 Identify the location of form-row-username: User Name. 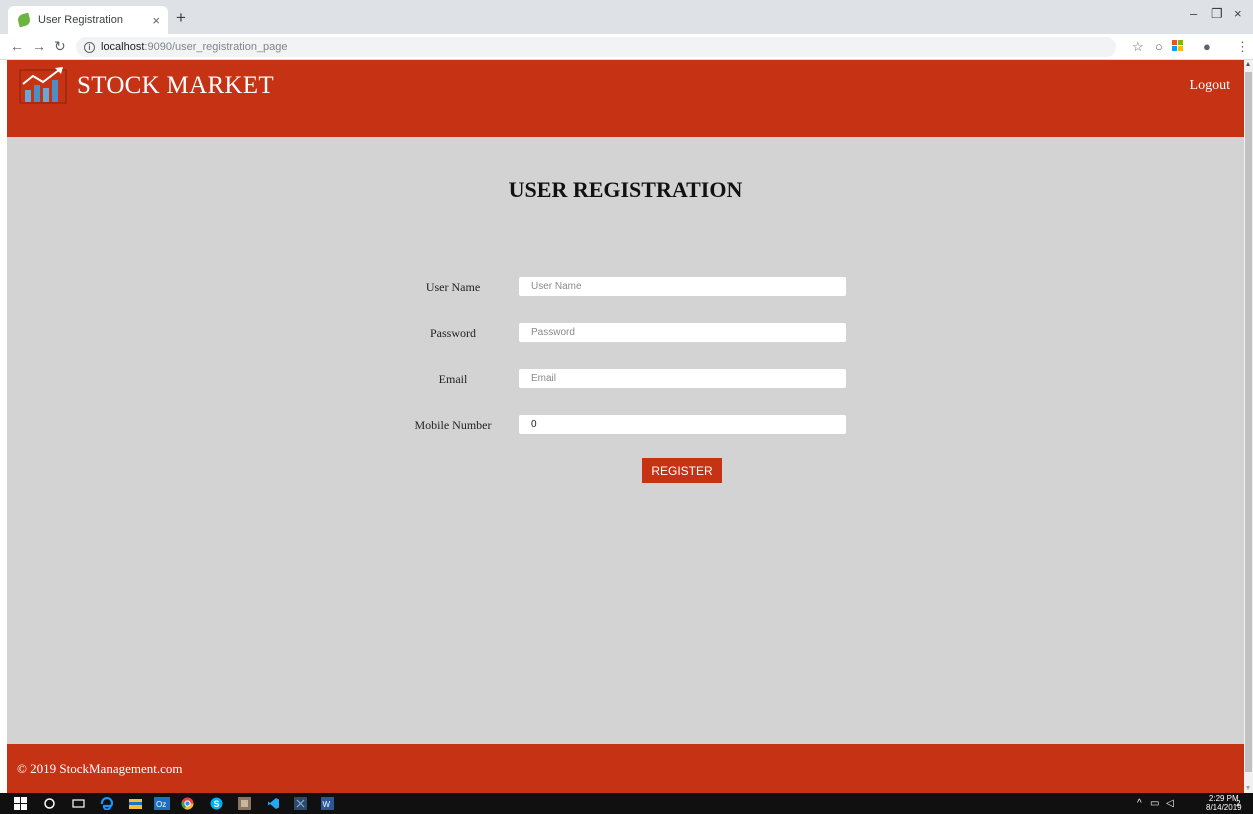
(625, 287).